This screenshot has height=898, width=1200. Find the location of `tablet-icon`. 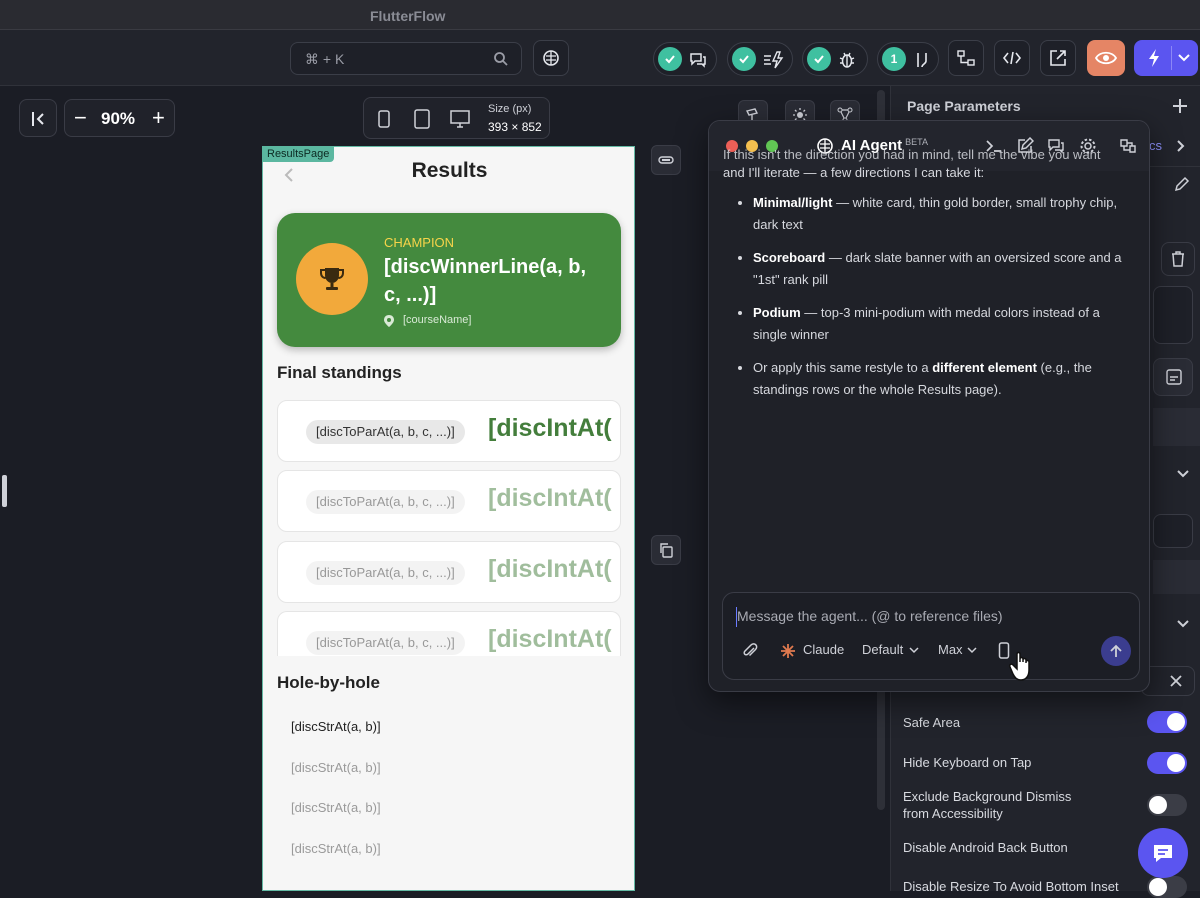

tablet-icon is located at coordinates (422, 119).